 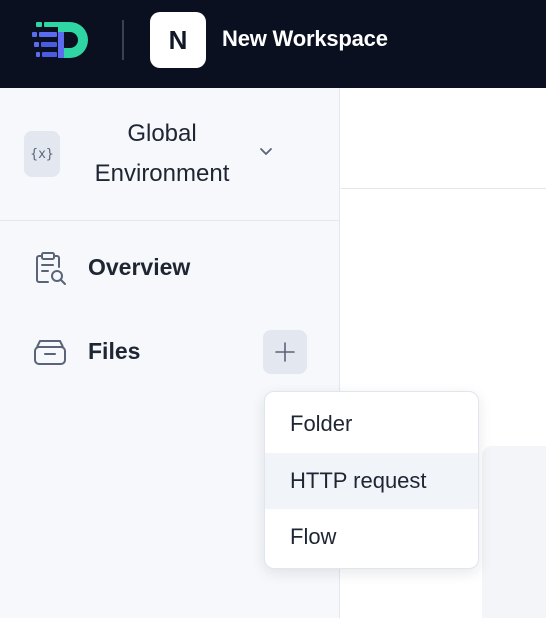 What do you see at coordinates (371, 537) in the screenshot?
I see `menu-item-flow: Flow` at bounding box center [371, 537].